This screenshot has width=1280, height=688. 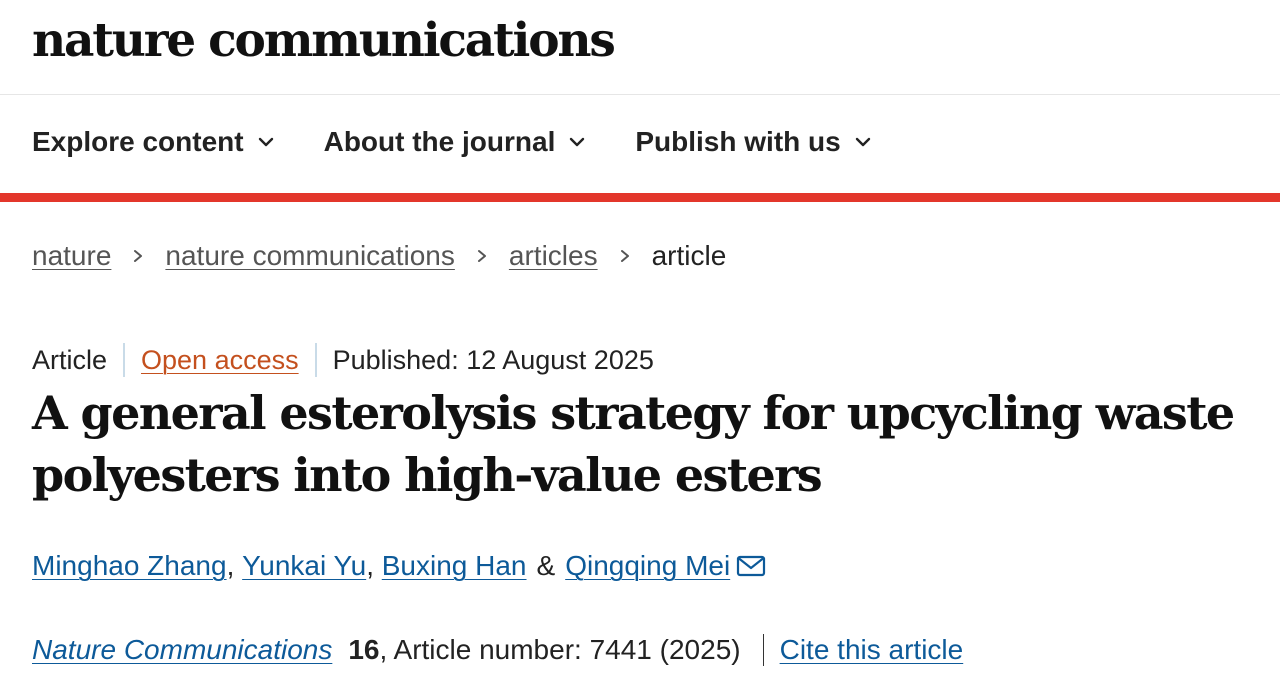 What do you see at coordinates (872, 650) in the screenshot?
I see `cite-this-article-link: Cite this article` at bounding box center [872, 650].